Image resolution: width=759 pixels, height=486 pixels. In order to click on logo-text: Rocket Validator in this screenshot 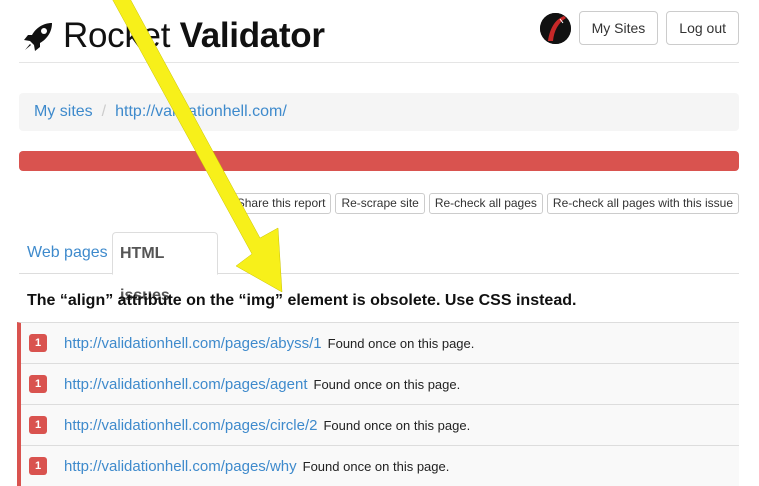, I will do `click(194, 36)`.